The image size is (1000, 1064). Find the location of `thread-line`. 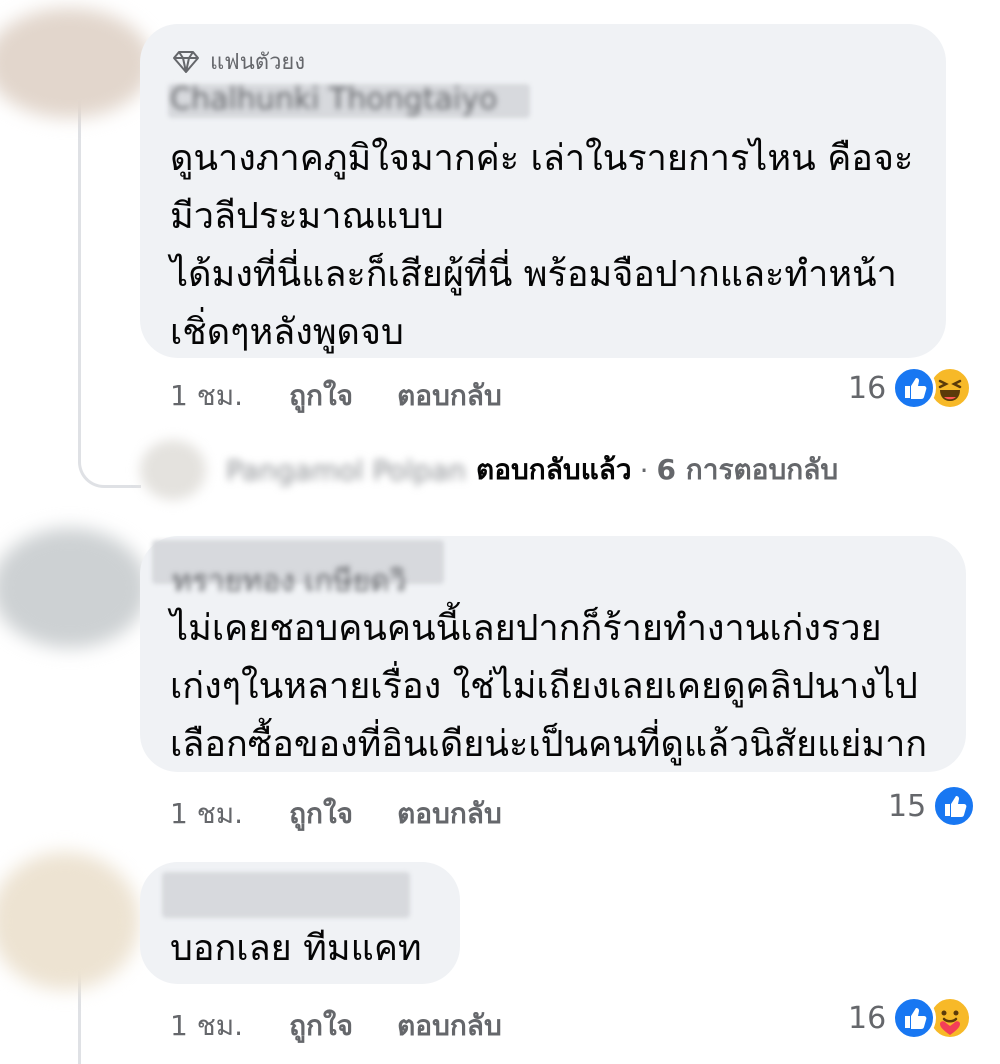

thread-line is located at coordinates (79, 277).